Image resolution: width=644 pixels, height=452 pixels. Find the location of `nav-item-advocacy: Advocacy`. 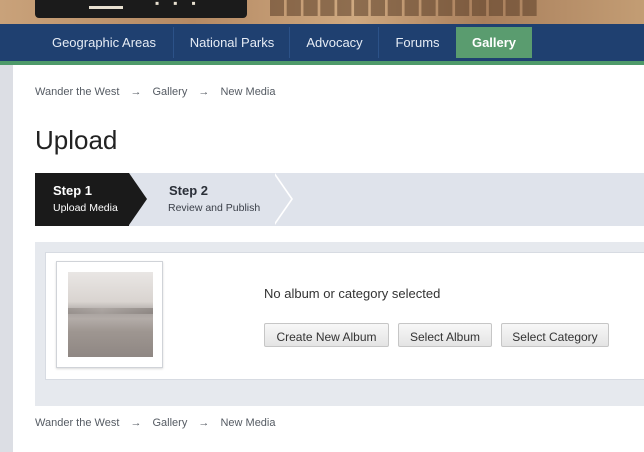

nav-item-advocacy: Advocacy is located at coordinates (334, 42).